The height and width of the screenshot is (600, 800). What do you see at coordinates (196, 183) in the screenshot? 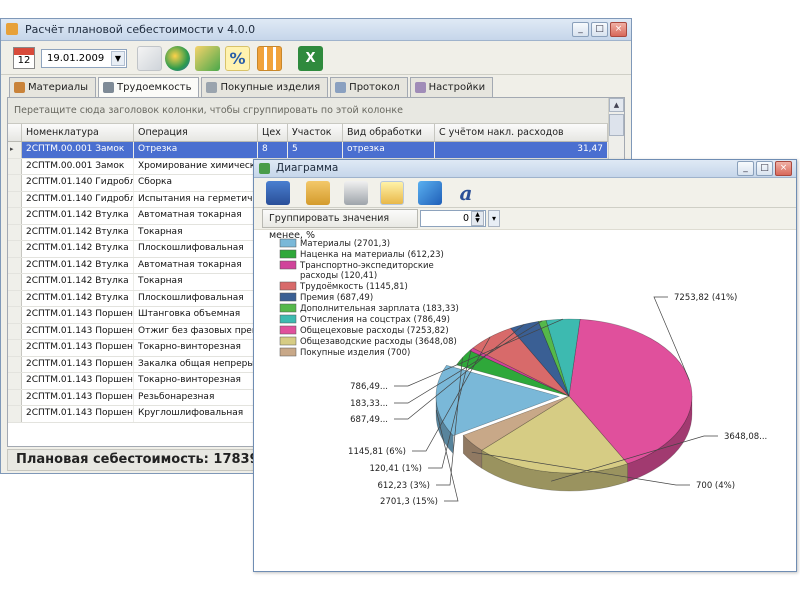
I see `cell-operation: Сборка` at bounding box center [196, 183].